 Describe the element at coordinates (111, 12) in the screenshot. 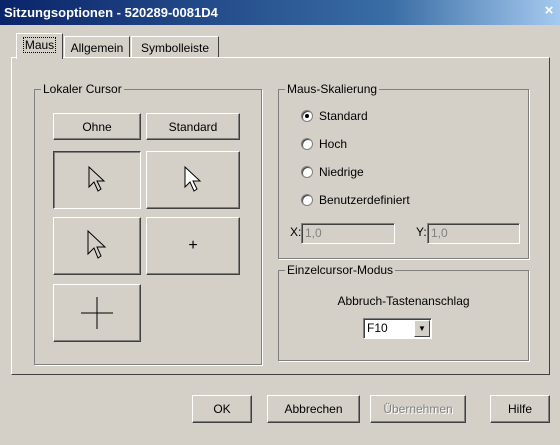

I see `window-title: Sitzungsoptionen - 520289-0081D4` at that location.